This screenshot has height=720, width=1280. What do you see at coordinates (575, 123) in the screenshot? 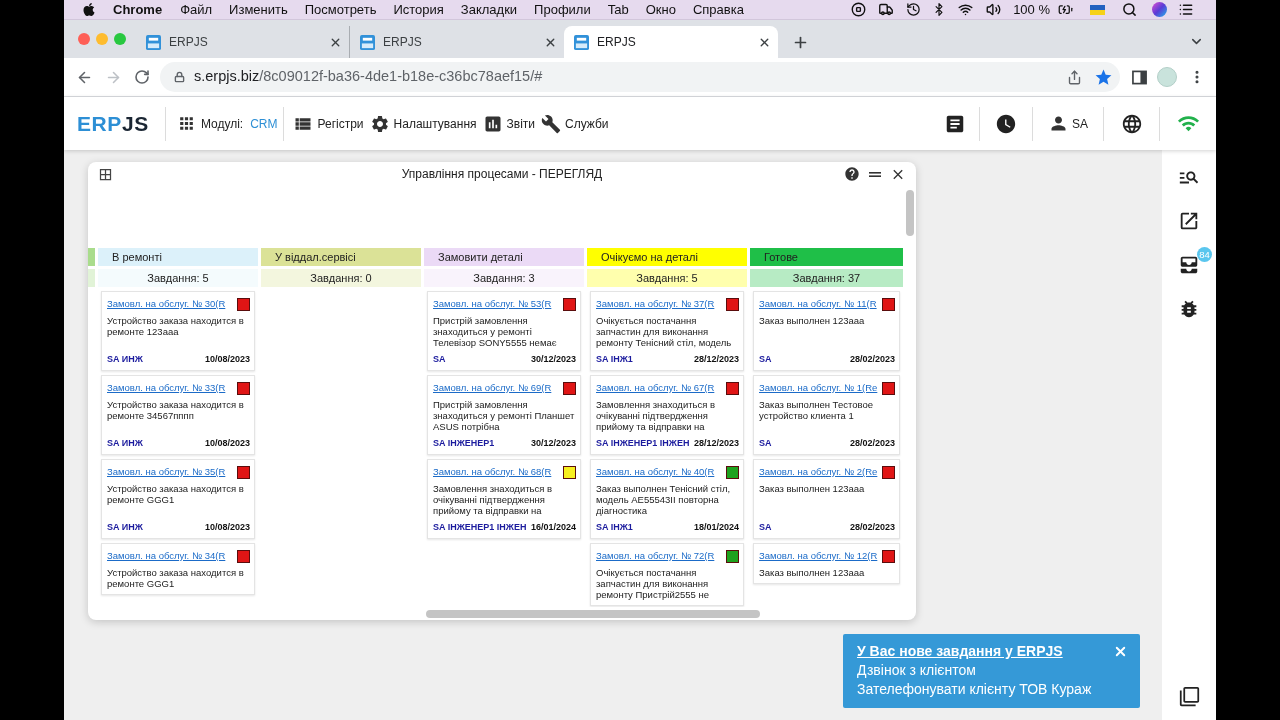
I see `nav-menu-item: Служби` at bounding box center [575, 123].